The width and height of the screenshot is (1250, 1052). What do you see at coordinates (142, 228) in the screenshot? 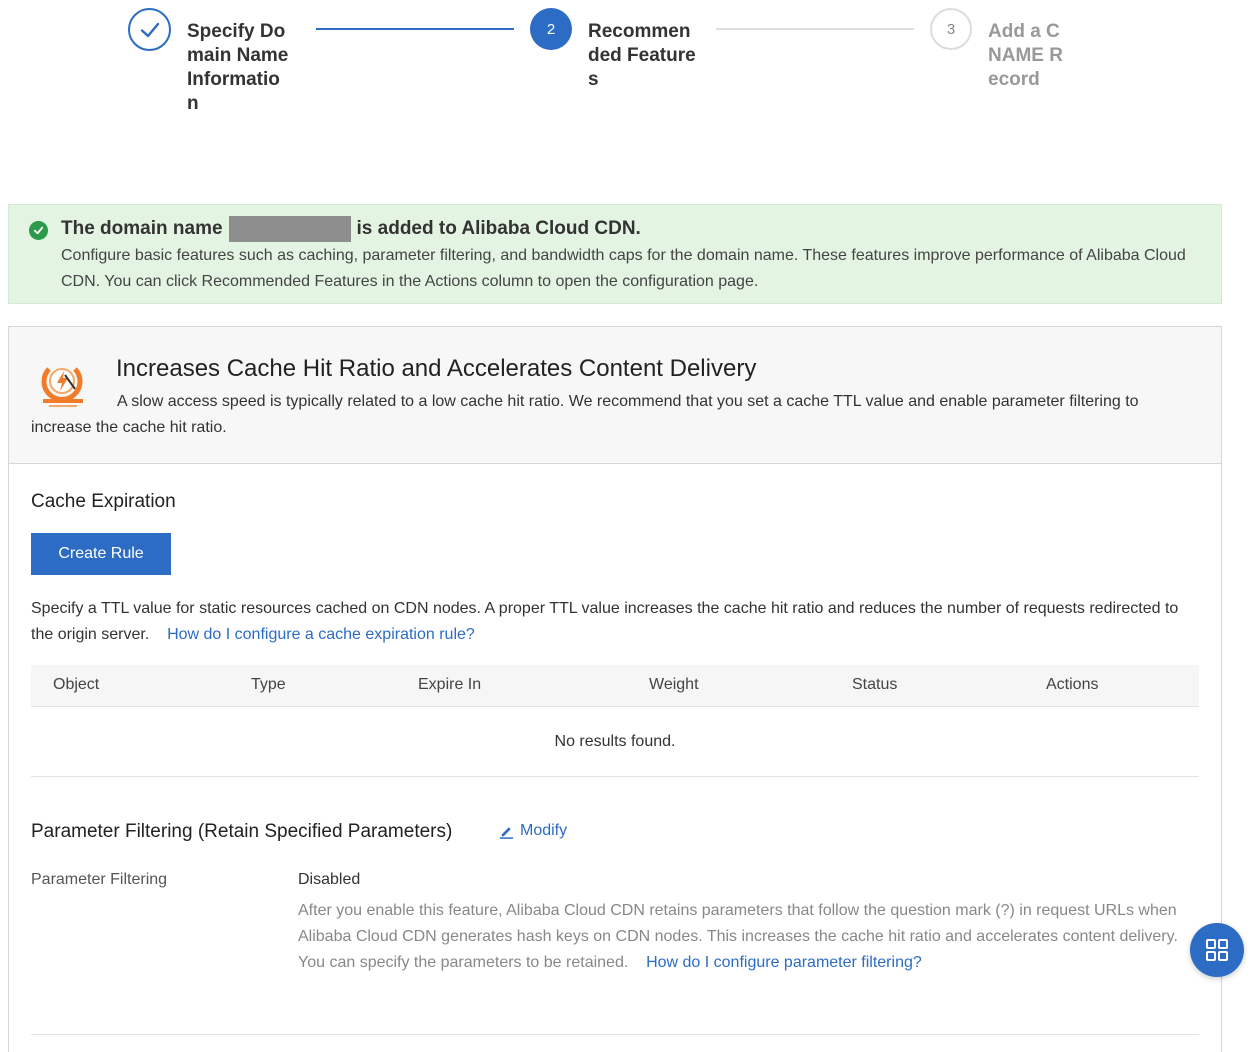
I see `banner-title-prefix: The domain name` at bounding box center [142, 228].